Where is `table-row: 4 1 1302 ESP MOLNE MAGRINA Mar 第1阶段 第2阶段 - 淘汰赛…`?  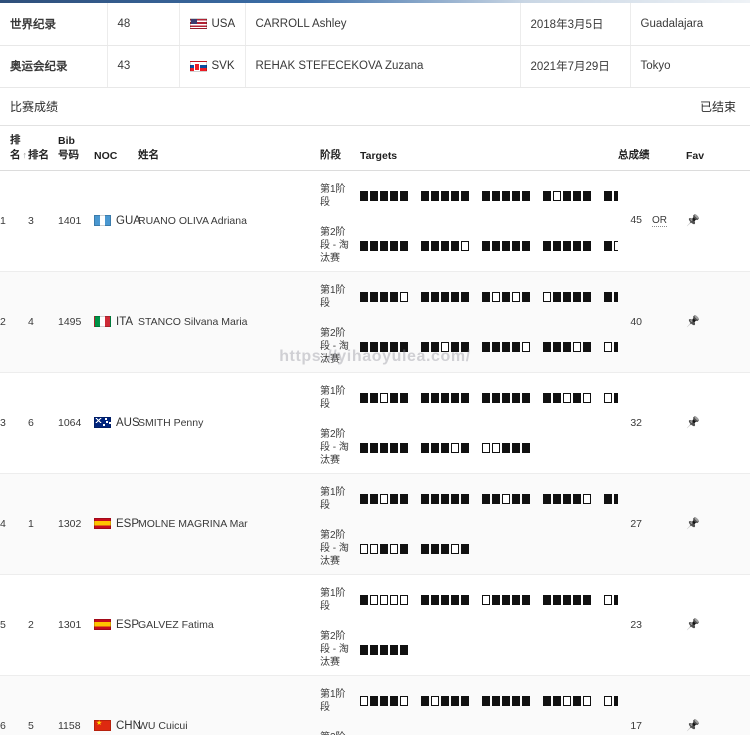
table-row: 4 1 1302 ESP MOLNE MAGRINA Mar 第1阶段 第2阶段 - 淘汰赛… is located at coordinates (375, 524).